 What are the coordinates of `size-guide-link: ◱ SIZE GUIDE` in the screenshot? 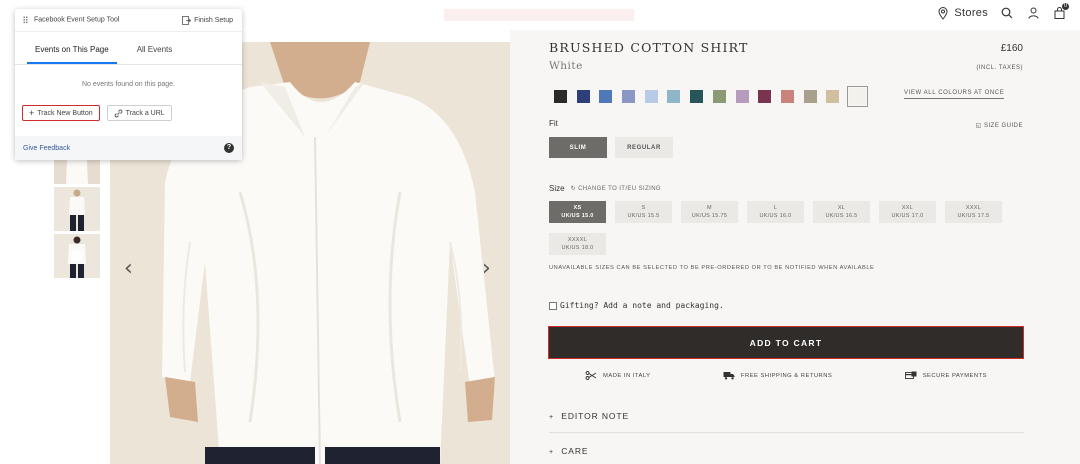 It's located at (999, 125).